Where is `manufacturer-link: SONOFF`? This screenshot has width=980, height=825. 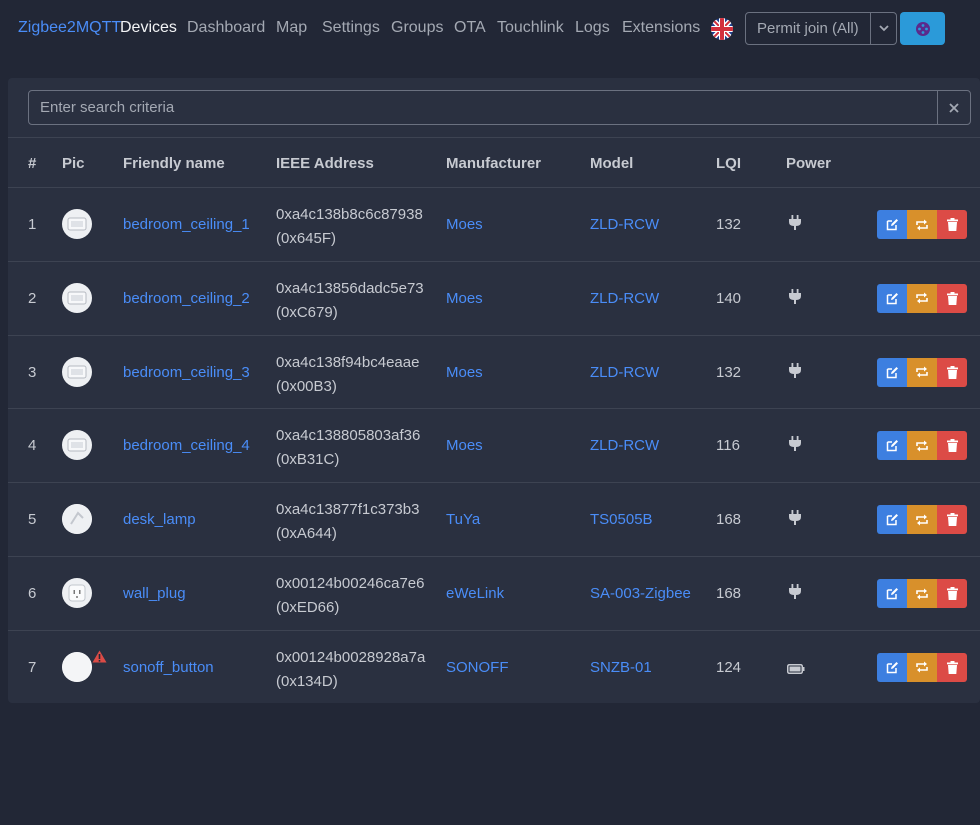 manufacturer-link: SONOFF is located at coordinates (477, 667).